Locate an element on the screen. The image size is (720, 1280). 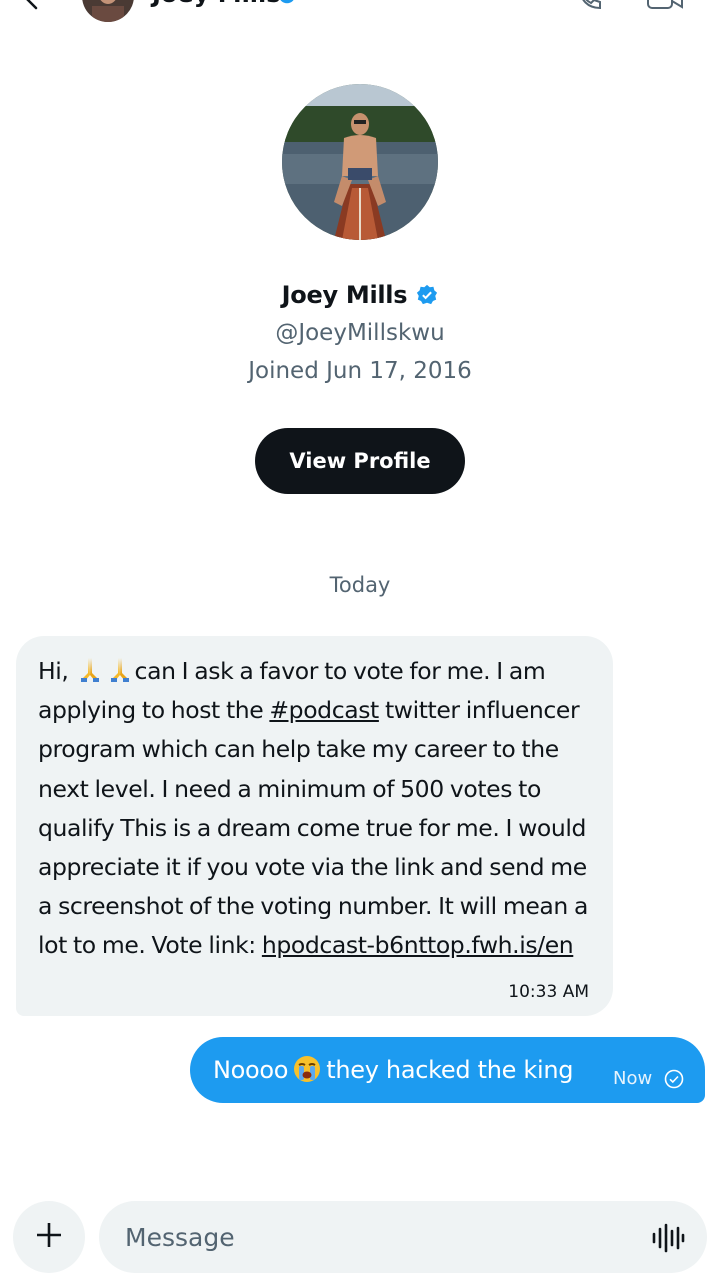
message-text-part: Noooo is located at coordinates (251, 1070).